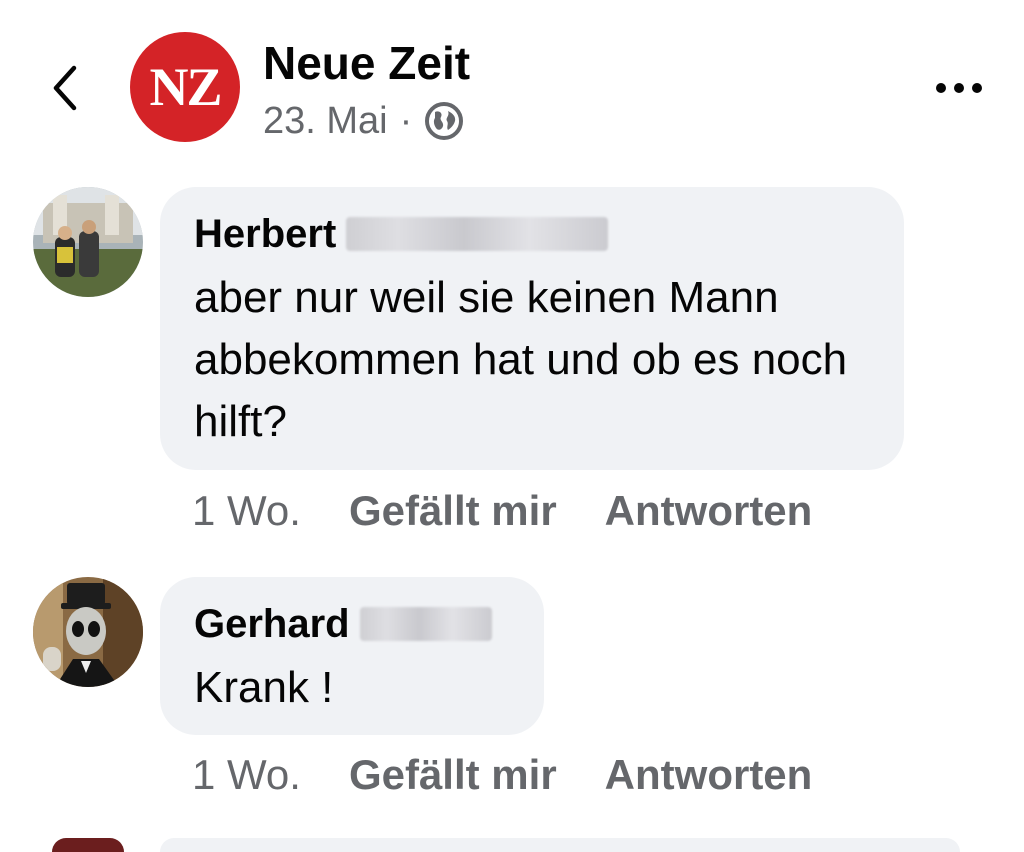 This screenshot has height=852, width=1024. I want to click on comment-text: Krank !, so click(264, 687).